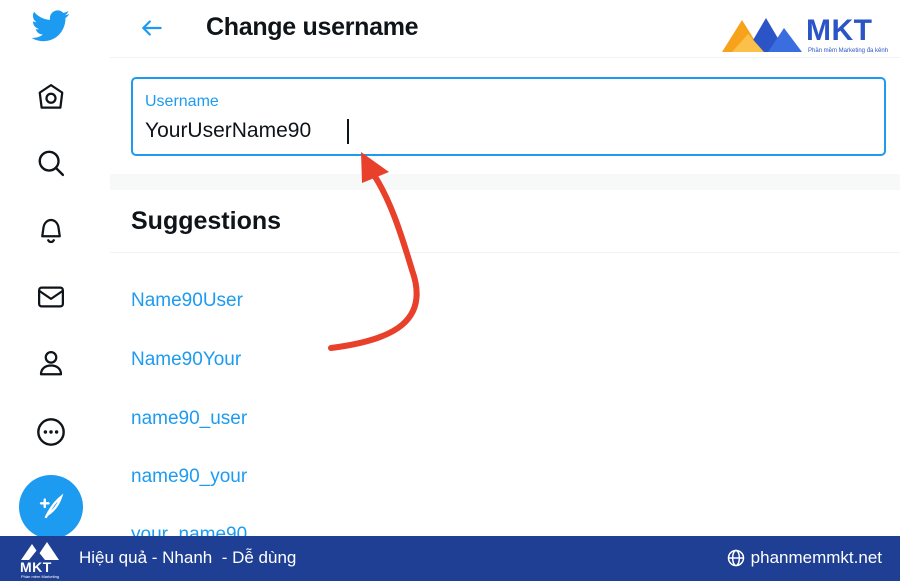 The width and height of the screenshot is (900, 581). Describe the element at coordinates (51, 163) in the screenshot. I see `search-icon` at that location.